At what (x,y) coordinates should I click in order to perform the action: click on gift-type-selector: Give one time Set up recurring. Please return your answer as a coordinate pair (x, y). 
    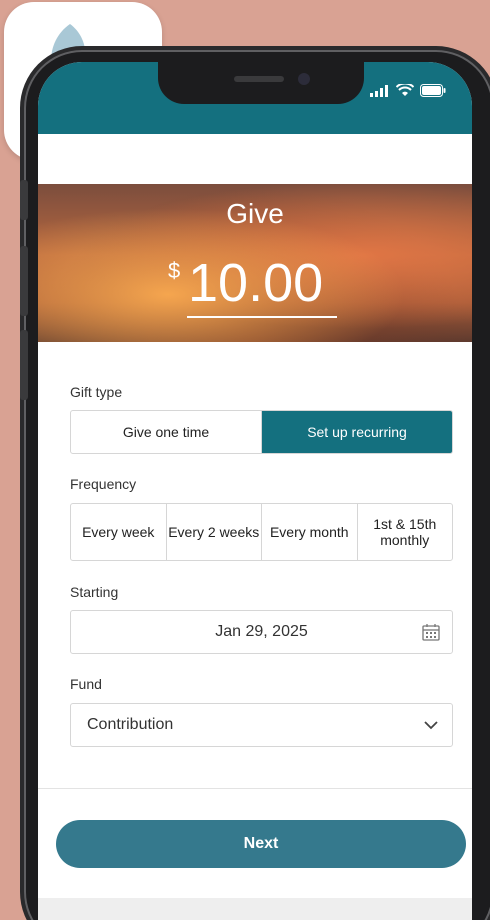
    Looking at the image, I should click on (261, 432).